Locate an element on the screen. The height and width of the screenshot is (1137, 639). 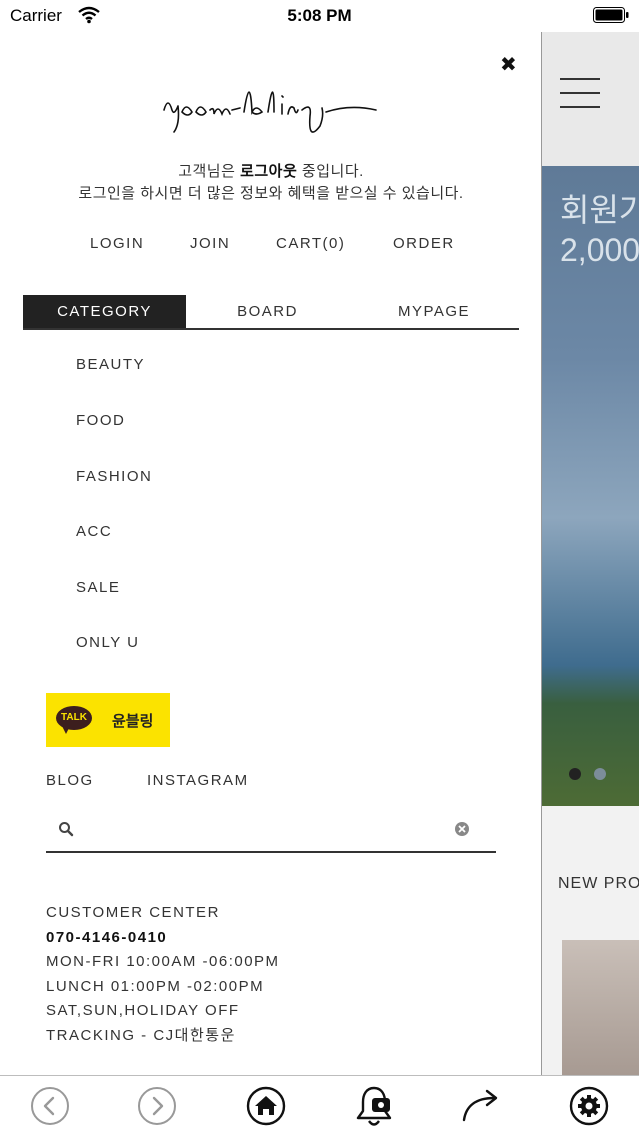
clear-search-icon is located at coordinates (462, 829).